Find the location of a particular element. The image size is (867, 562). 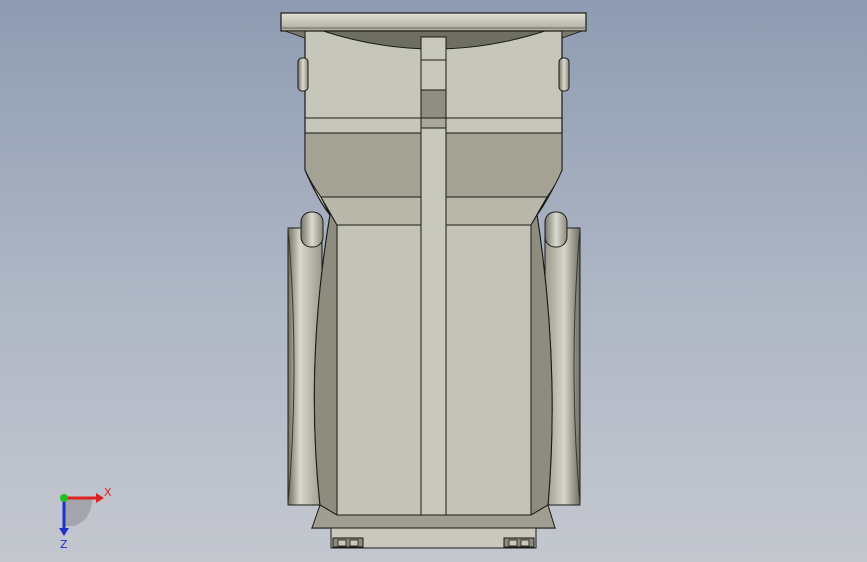

y-axis-icon is located at coordinates (64, 498).